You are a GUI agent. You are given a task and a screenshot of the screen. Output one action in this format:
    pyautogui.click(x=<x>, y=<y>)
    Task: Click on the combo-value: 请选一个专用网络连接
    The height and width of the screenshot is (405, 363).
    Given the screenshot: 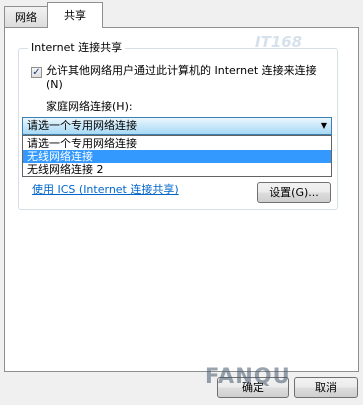 What is the action you would take?
    pyautogui.click(x=82, y=125)
    